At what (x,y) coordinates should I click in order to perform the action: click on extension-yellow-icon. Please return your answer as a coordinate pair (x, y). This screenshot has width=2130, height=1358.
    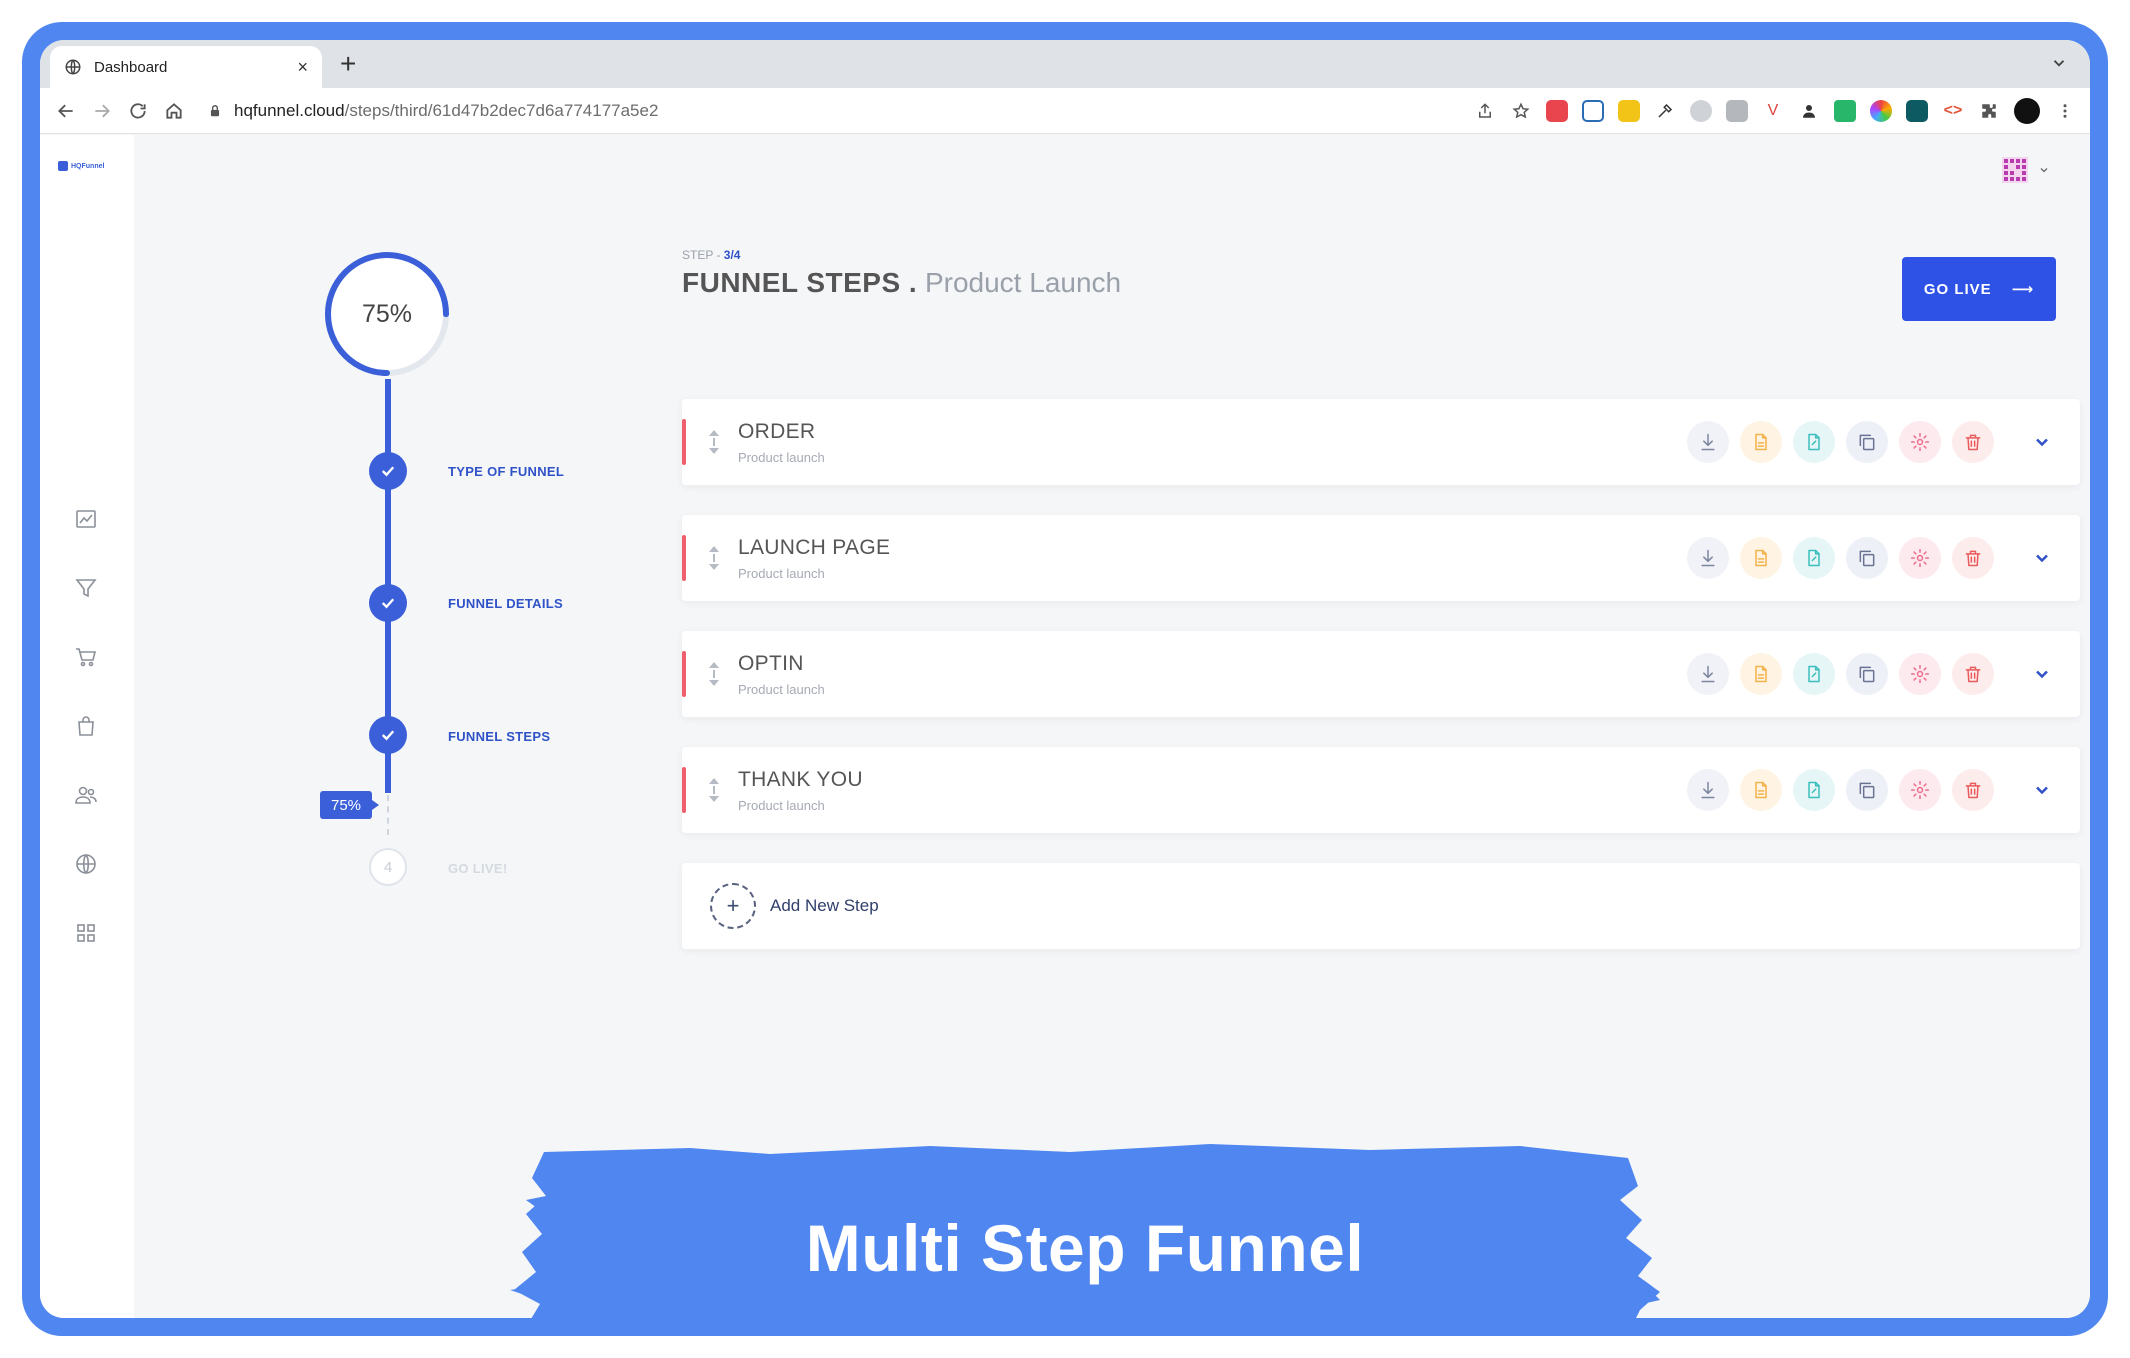
    Looking at the image, I should click on (1629, 110).